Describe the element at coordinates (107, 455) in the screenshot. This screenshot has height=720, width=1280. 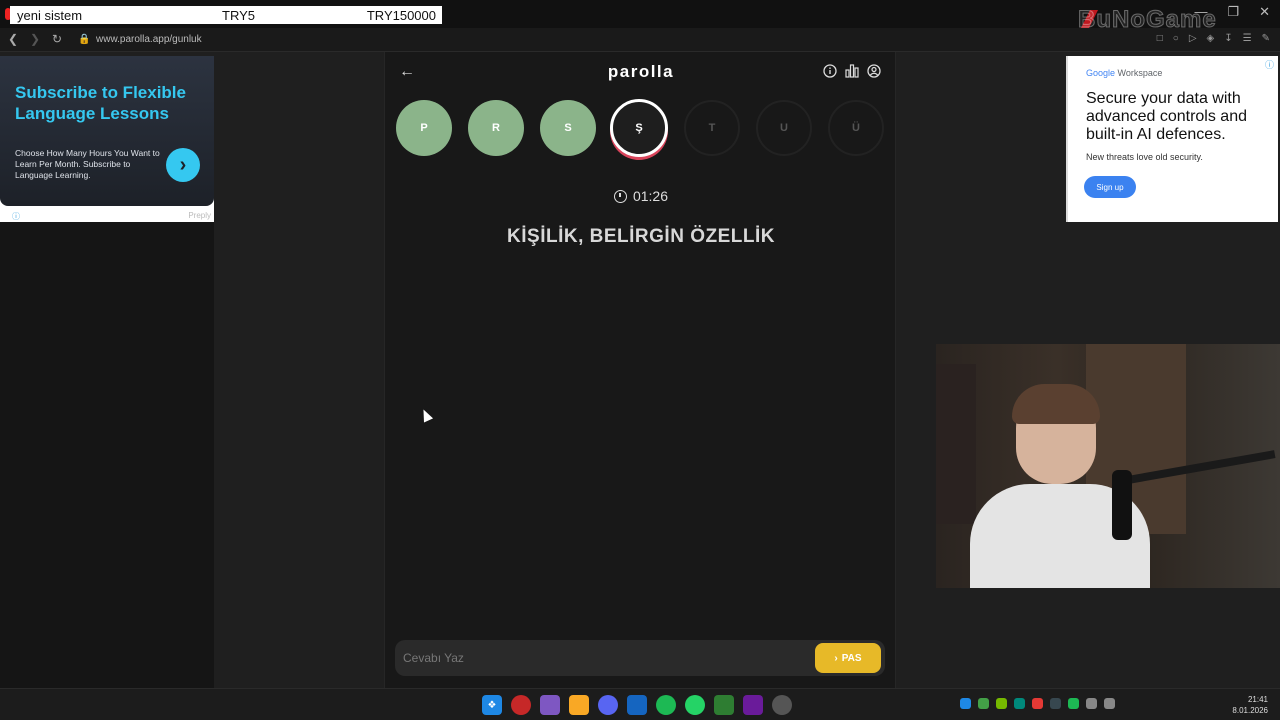
I see `ad-left-empty` at that location.